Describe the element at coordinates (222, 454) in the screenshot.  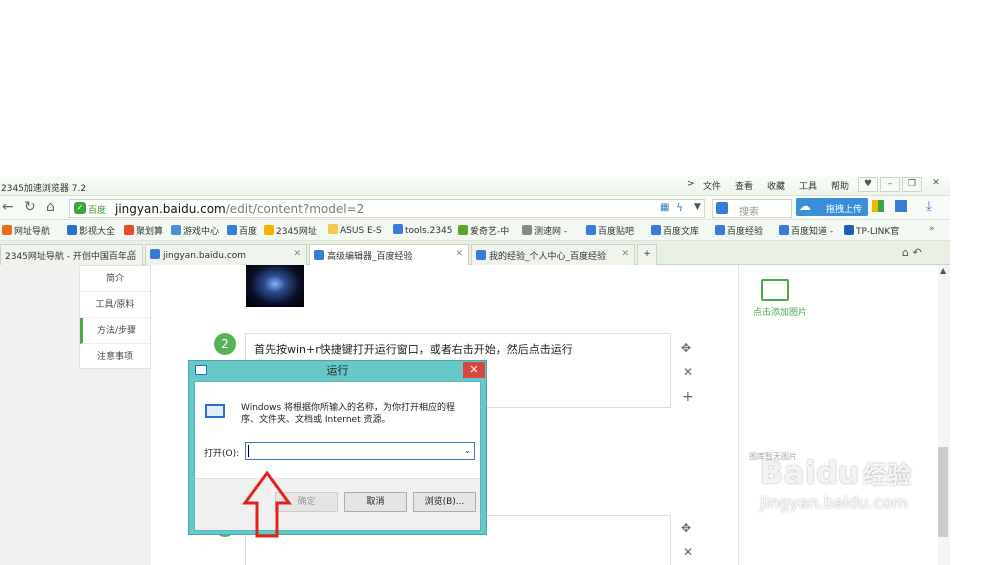
I see `open-label: 打开(O):` at that location.